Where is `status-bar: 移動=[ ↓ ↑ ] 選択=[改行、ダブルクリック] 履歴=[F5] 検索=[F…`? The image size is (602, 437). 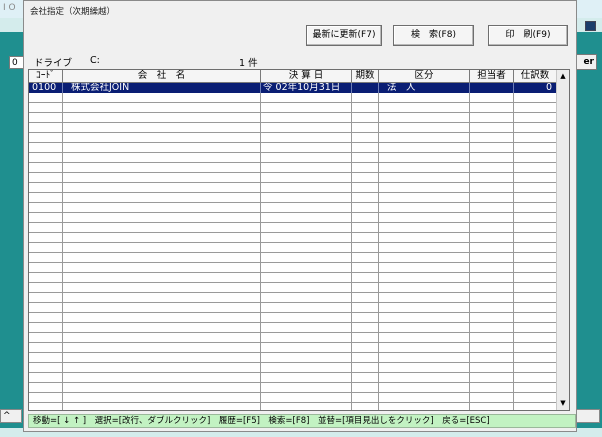 status-bar: 移動=[ ↓ ↑ ] 選択=[改行、ダブルクリック] 履歴=[F5] 検索=[F… is located at coordinates (302, 421).